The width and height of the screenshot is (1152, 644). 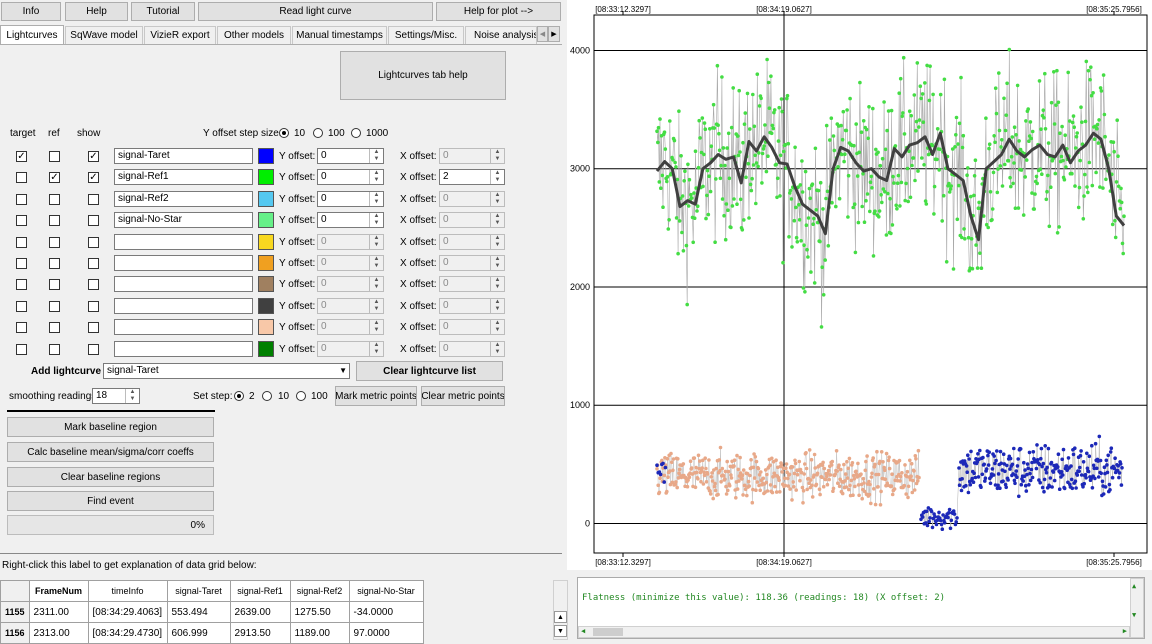 What do you see at coordinates (58, 633) in the screenshot?
I see `grid-cell: 2313.00` at bounding box center [58, 633].